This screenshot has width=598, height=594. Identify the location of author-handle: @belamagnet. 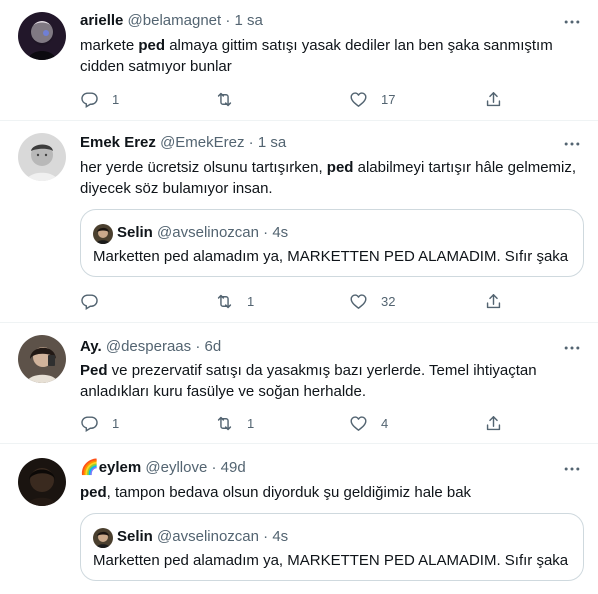
(175, 20).